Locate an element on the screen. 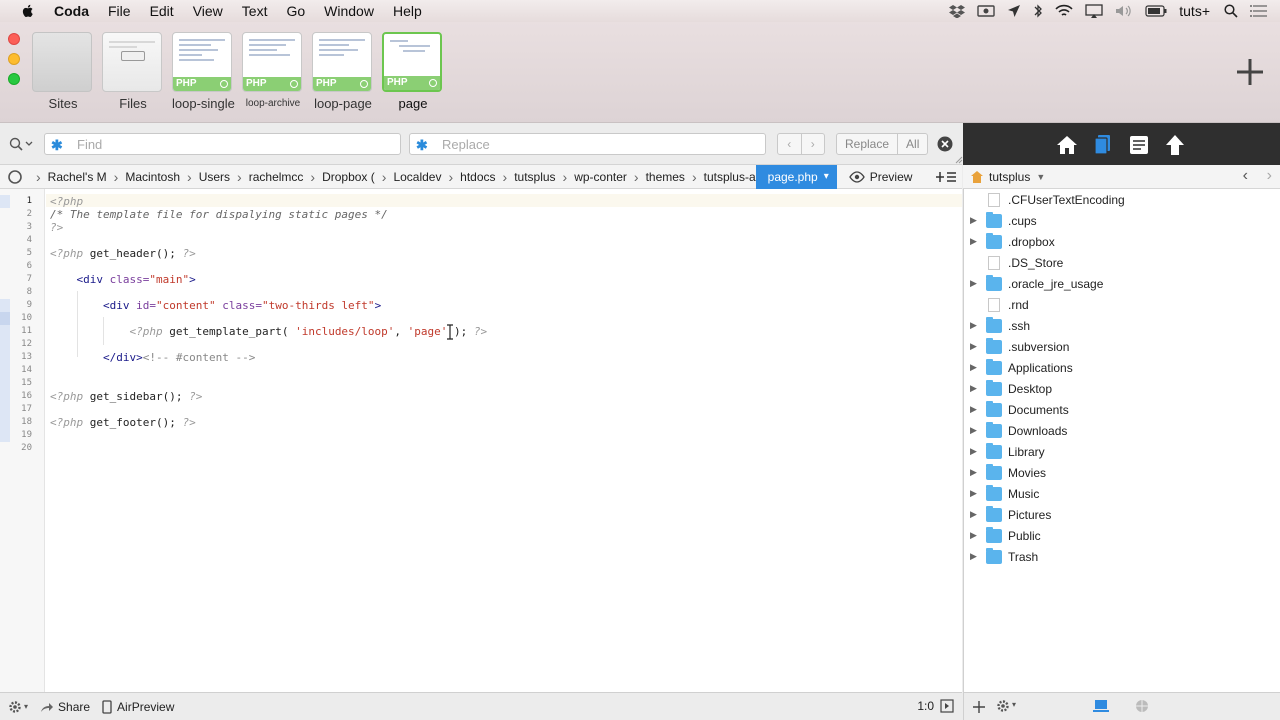 This screenshot has width=1280, height=720. menu-app-name: Coda is located at coordinates (71, 11).